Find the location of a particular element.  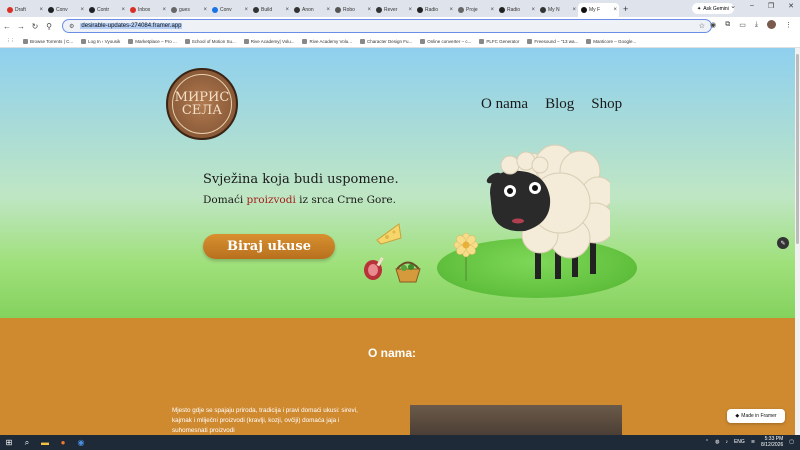

basket-icon is located at coordinates (408, 271).